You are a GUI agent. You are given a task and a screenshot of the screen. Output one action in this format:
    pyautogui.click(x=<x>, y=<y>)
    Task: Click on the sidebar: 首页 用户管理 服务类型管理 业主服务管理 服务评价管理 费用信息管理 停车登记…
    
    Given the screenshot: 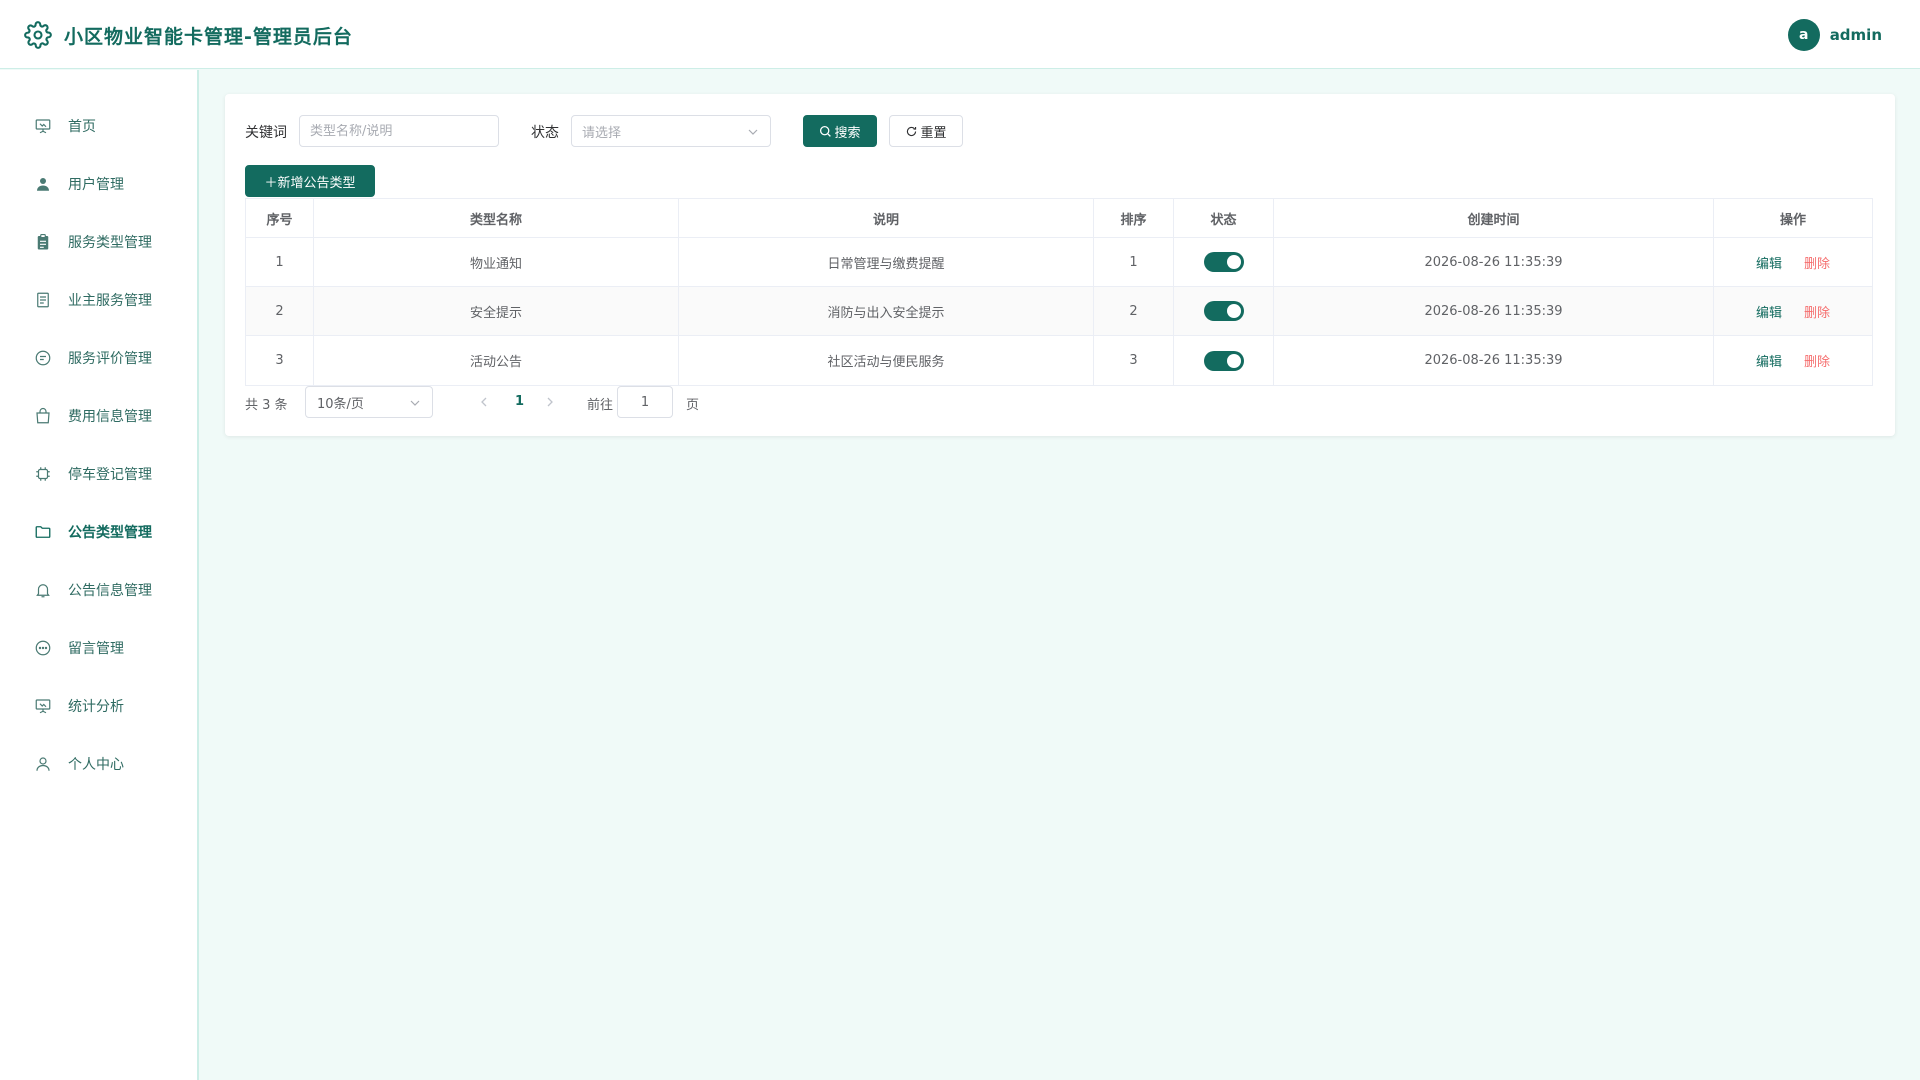 What is the action you would take?
    pyautogui.click(x=99, y=575)
    